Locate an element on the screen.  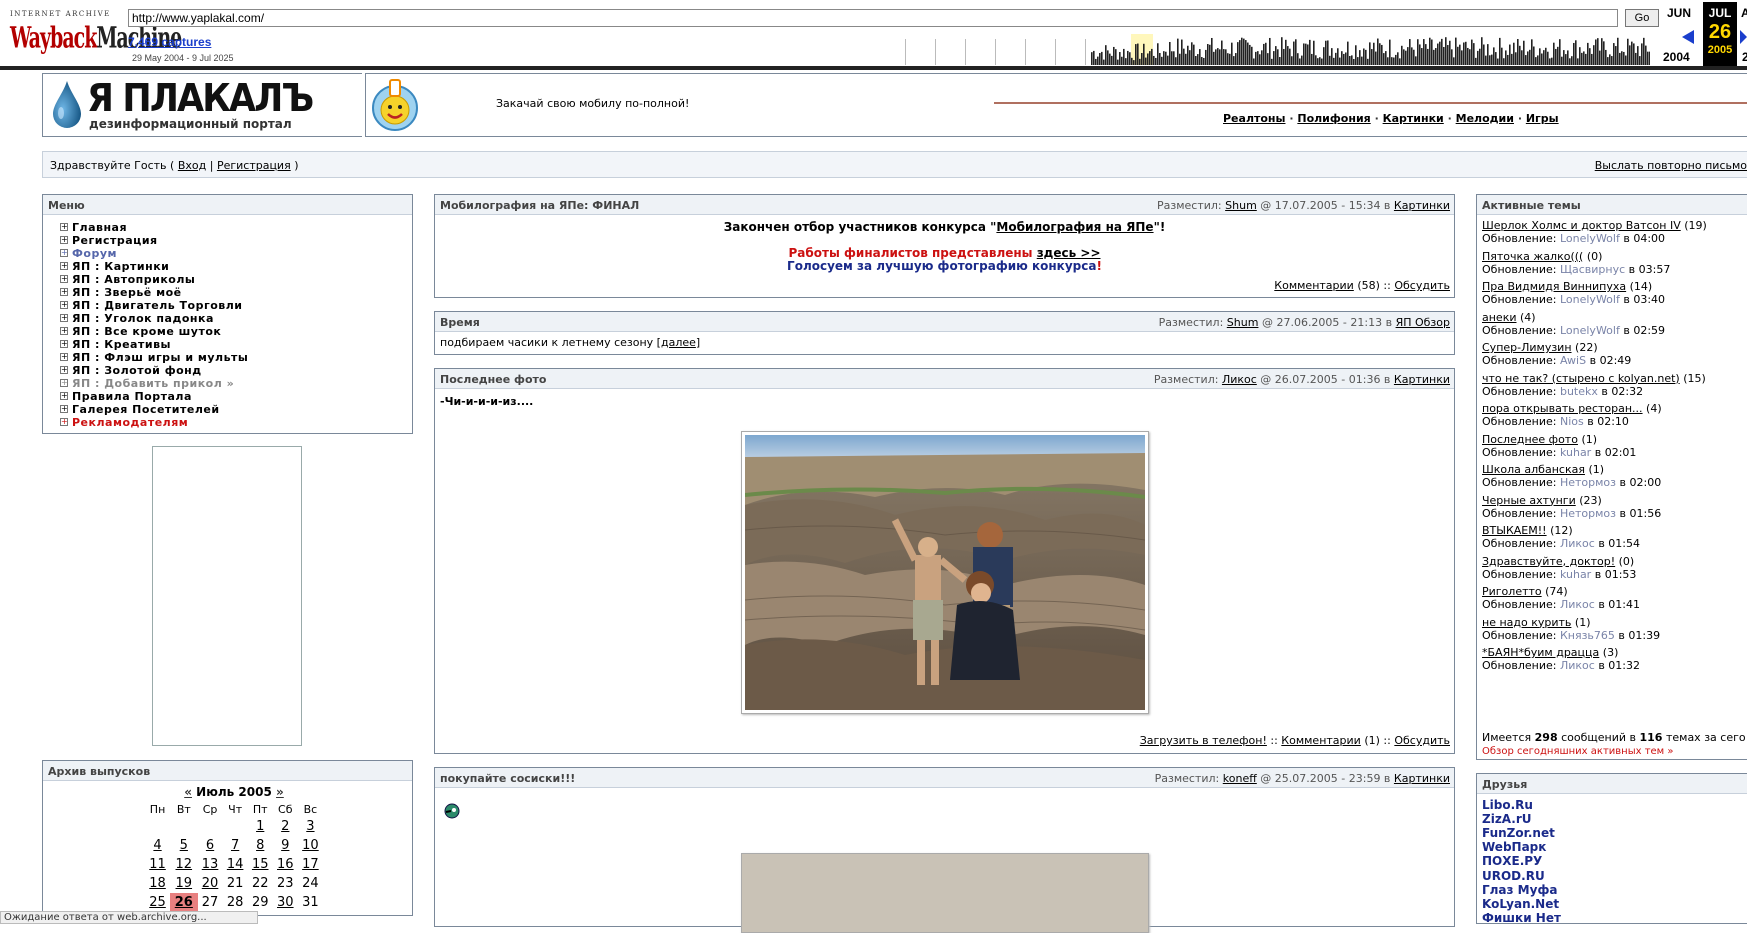
wayback-prev-month: JUN is located at coordinates (1679, 13).